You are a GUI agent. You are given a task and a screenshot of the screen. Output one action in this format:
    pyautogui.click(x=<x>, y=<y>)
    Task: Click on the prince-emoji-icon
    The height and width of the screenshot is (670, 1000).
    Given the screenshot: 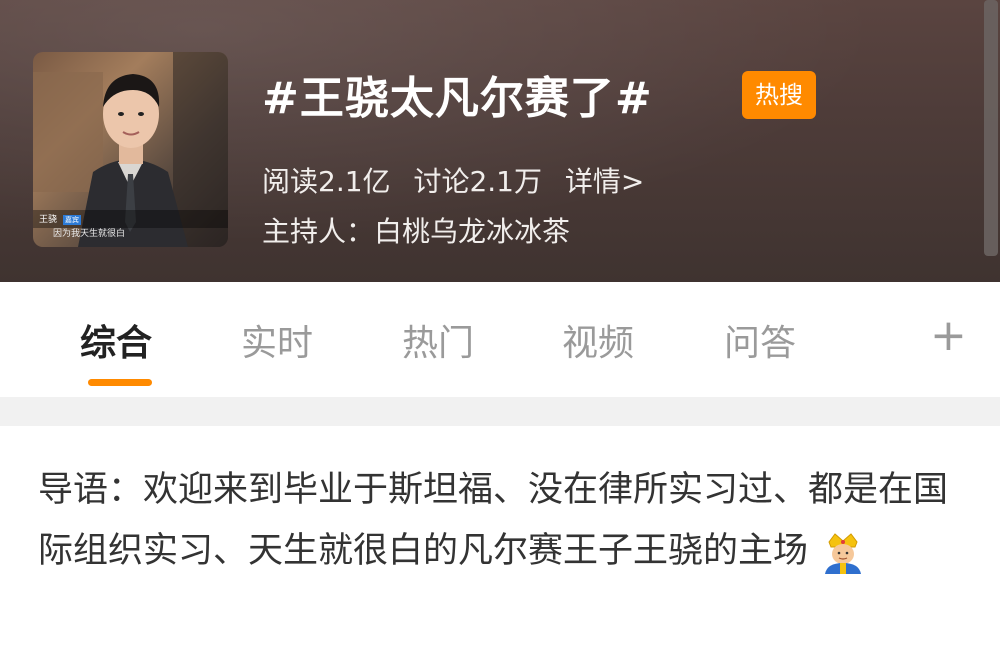 What is the action you would take?
    pyautogui.click(x=843, y=553)
    